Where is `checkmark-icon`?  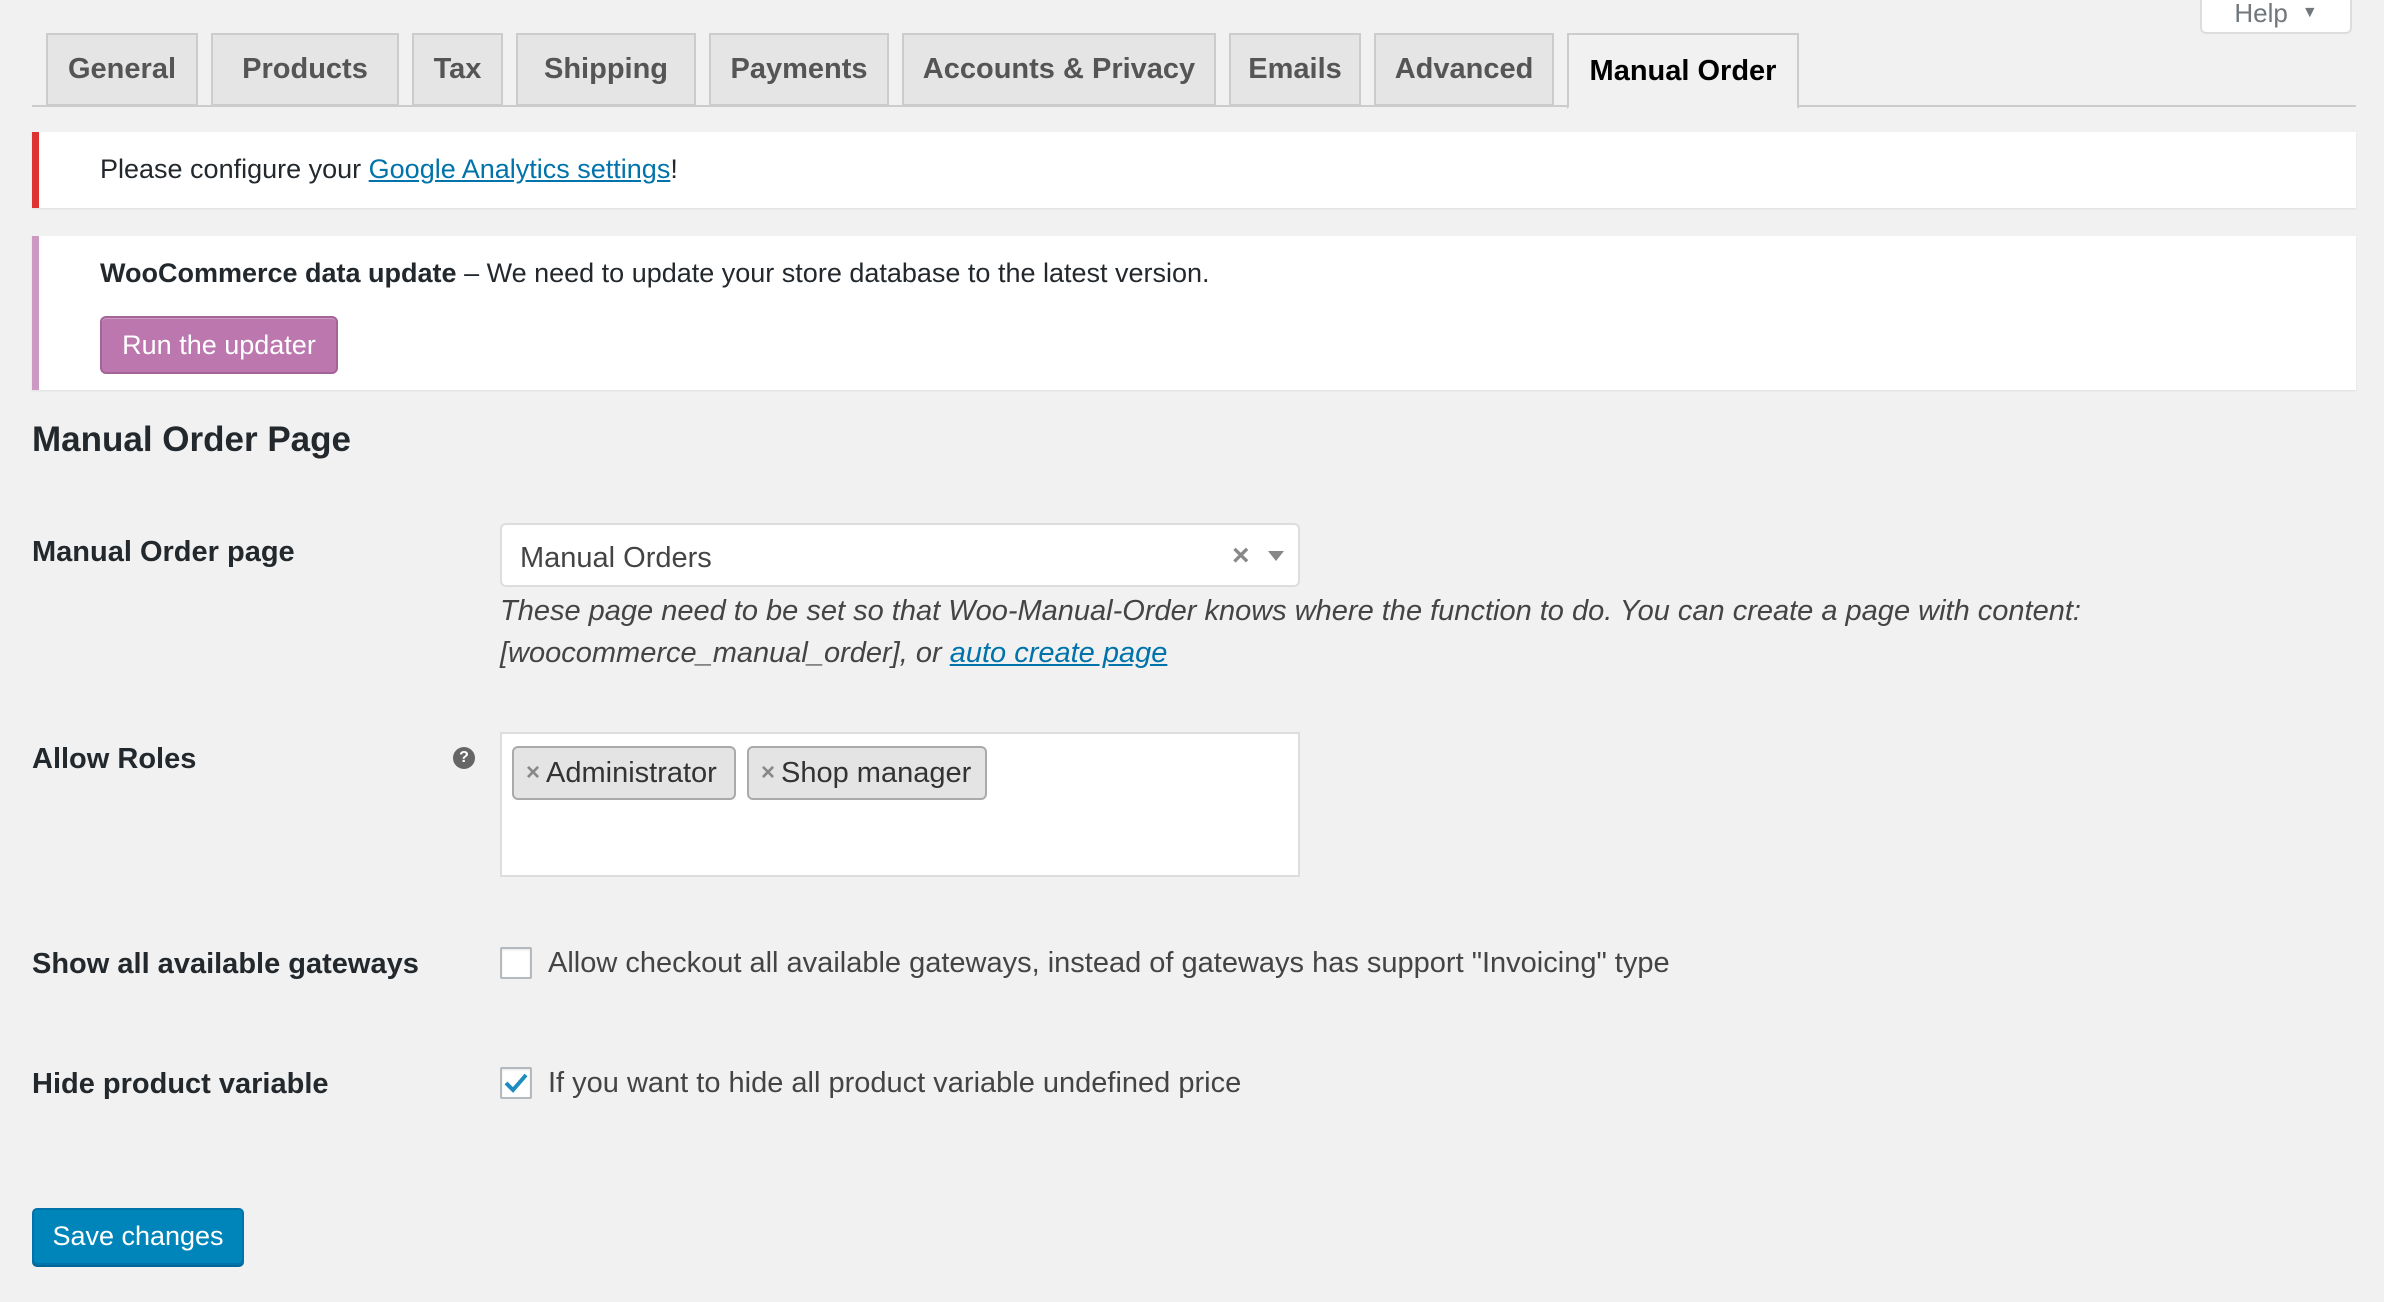 checkmark-icon is located at coordinates (516, 1083).